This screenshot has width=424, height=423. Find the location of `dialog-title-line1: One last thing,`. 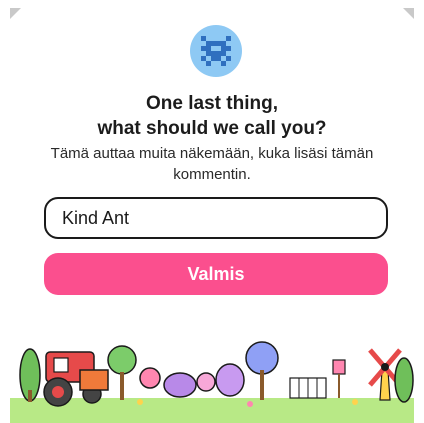

dialog-title-line1: One last thing, is located at coordinates (212, 103).